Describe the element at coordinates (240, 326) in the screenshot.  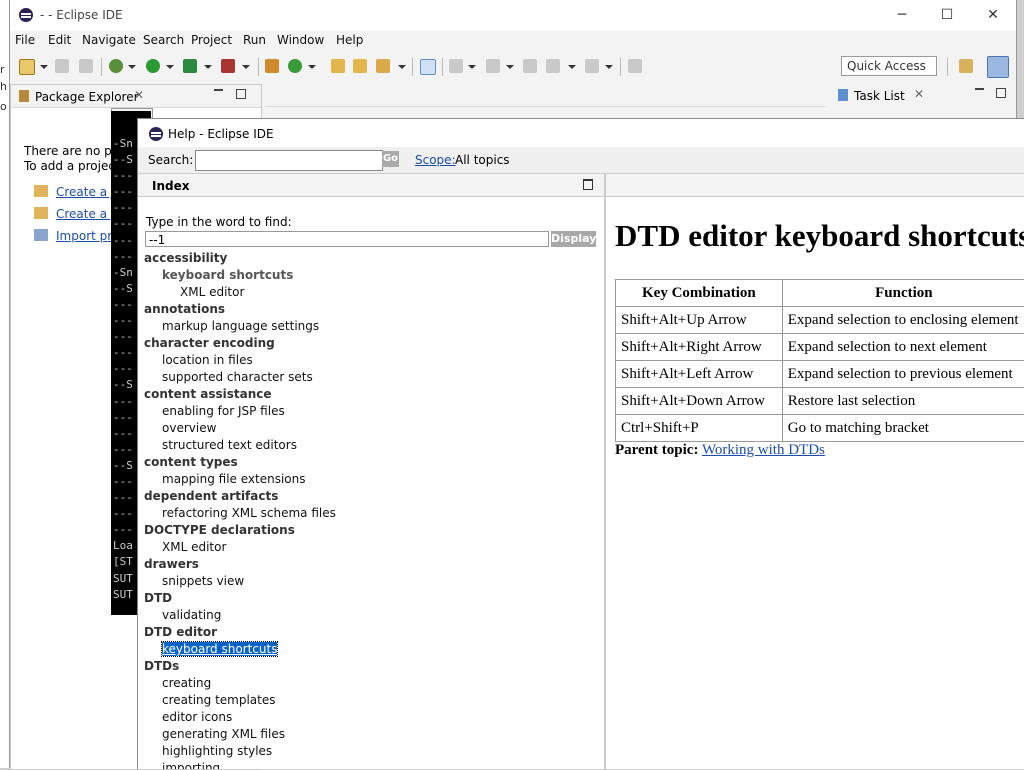
I see `index-subentry: markup language settings` at that location.